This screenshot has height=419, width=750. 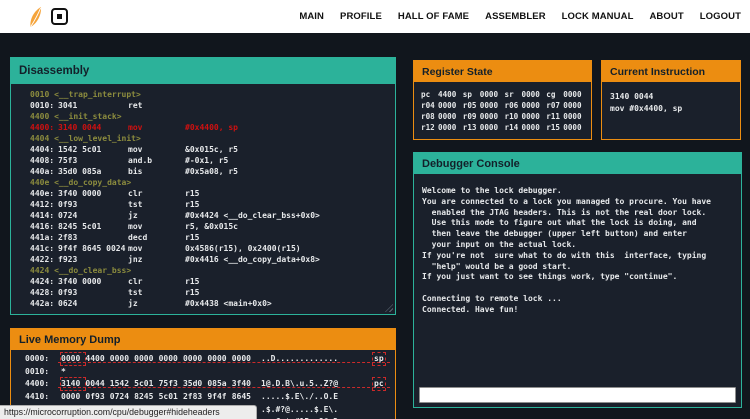 What do you see at coordinates (203, 215) in the screenshot?
I see `disassembly-instruction: 4414: 0724 jz #0x4424 <__do_clear_bss+0x0>` at bounding box center [203, 215].